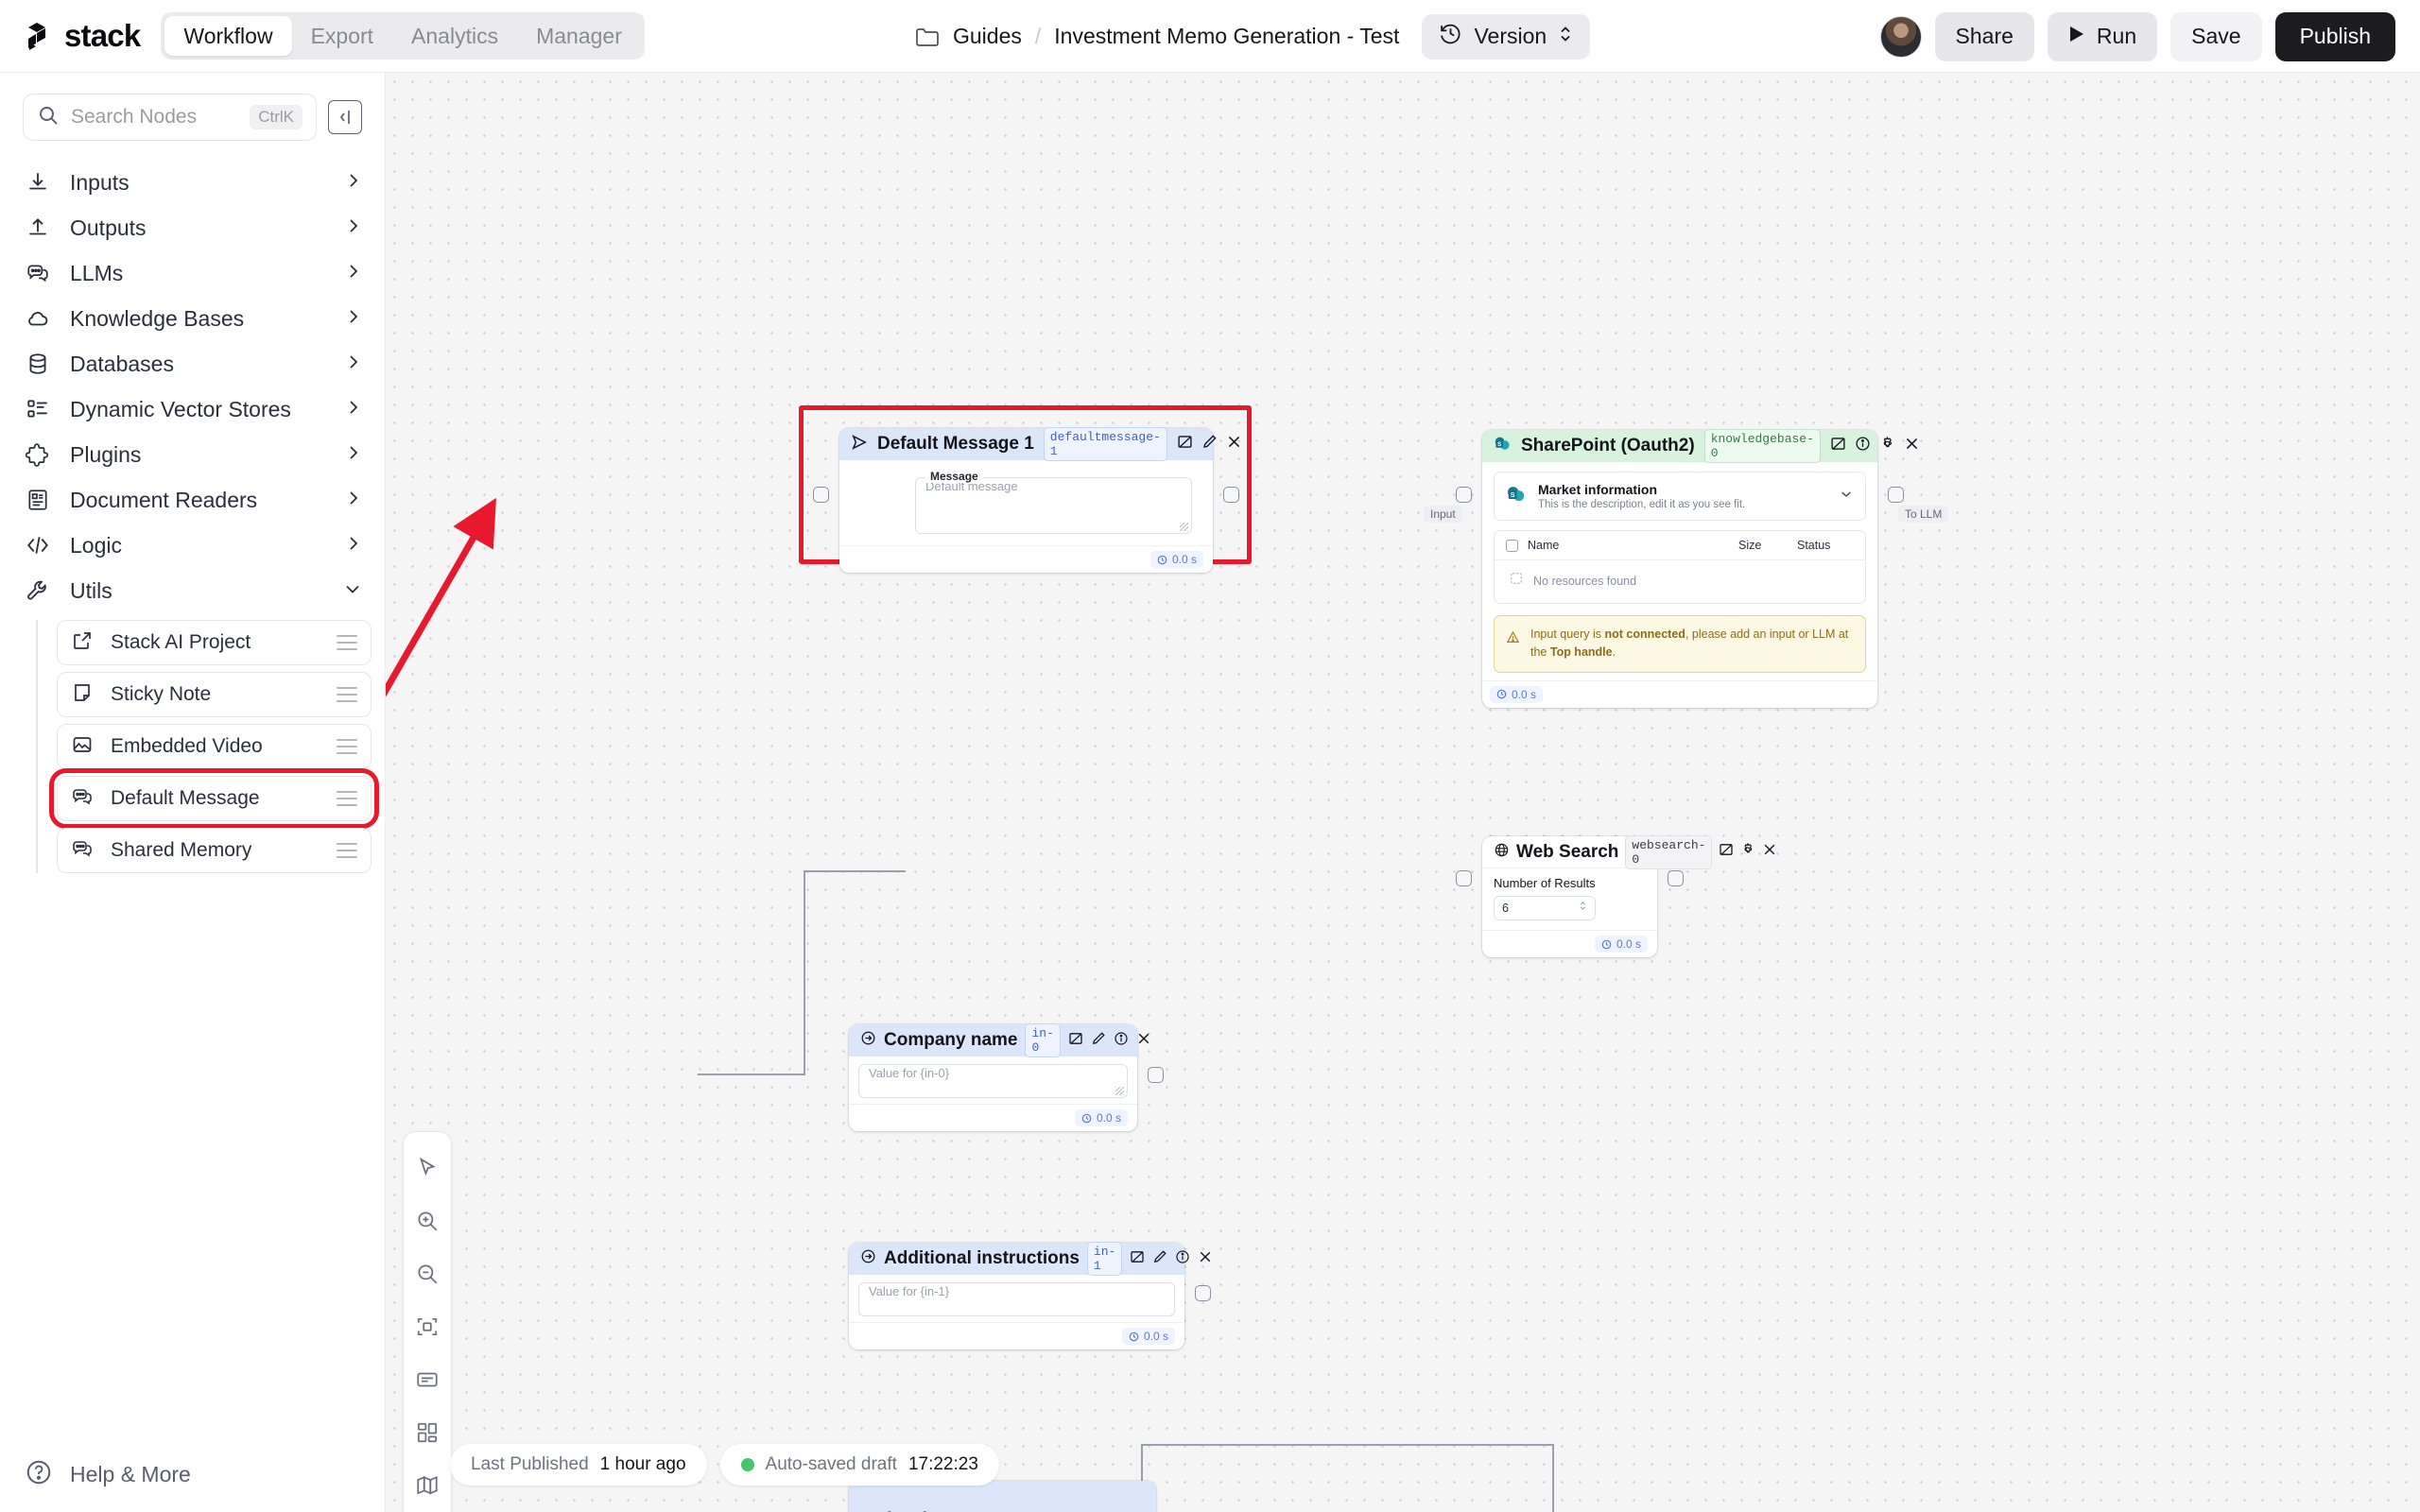  I want to click on sidebar-item-logic: Logic, so click(193, 545).